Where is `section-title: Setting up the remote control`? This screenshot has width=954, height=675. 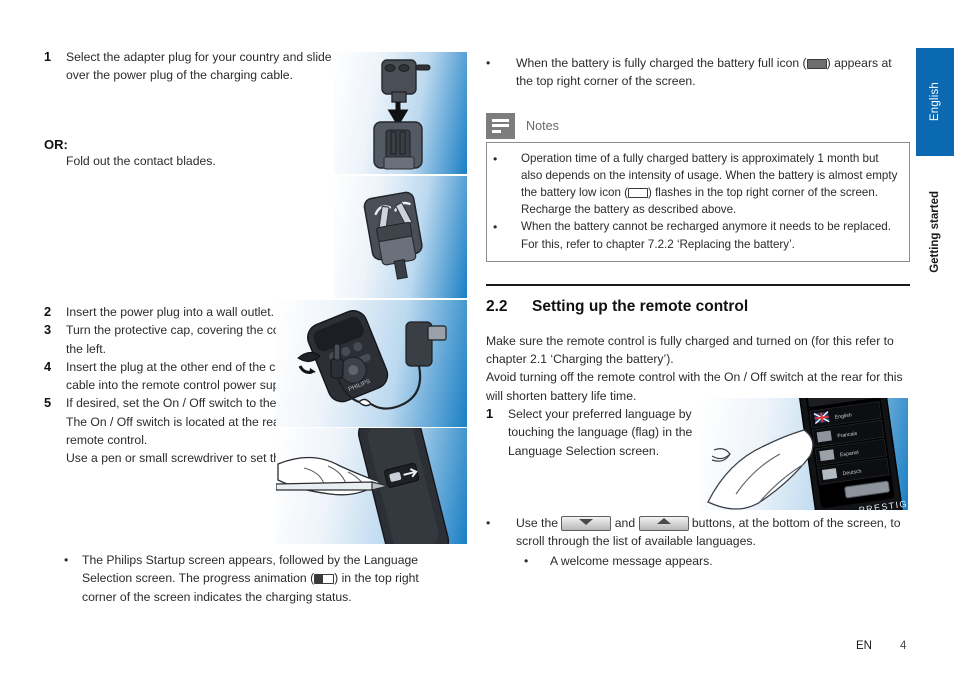 section-title: Setting up the remote control is located at coordinates (640, 306).